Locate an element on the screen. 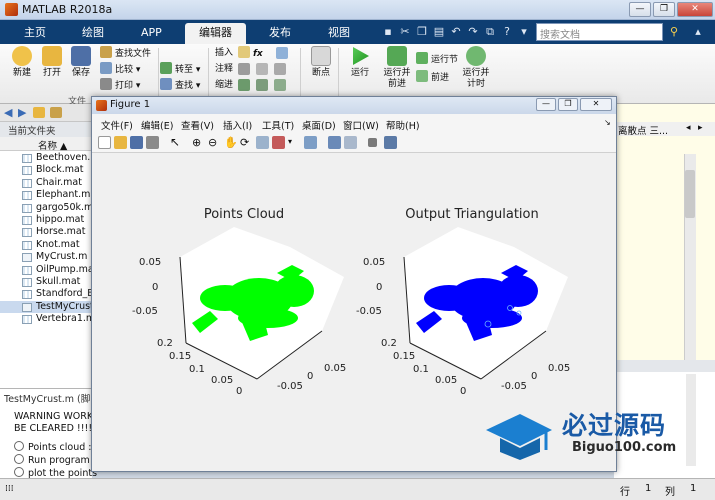  tab-publish: 发布 is located at coordinates (280, 33).